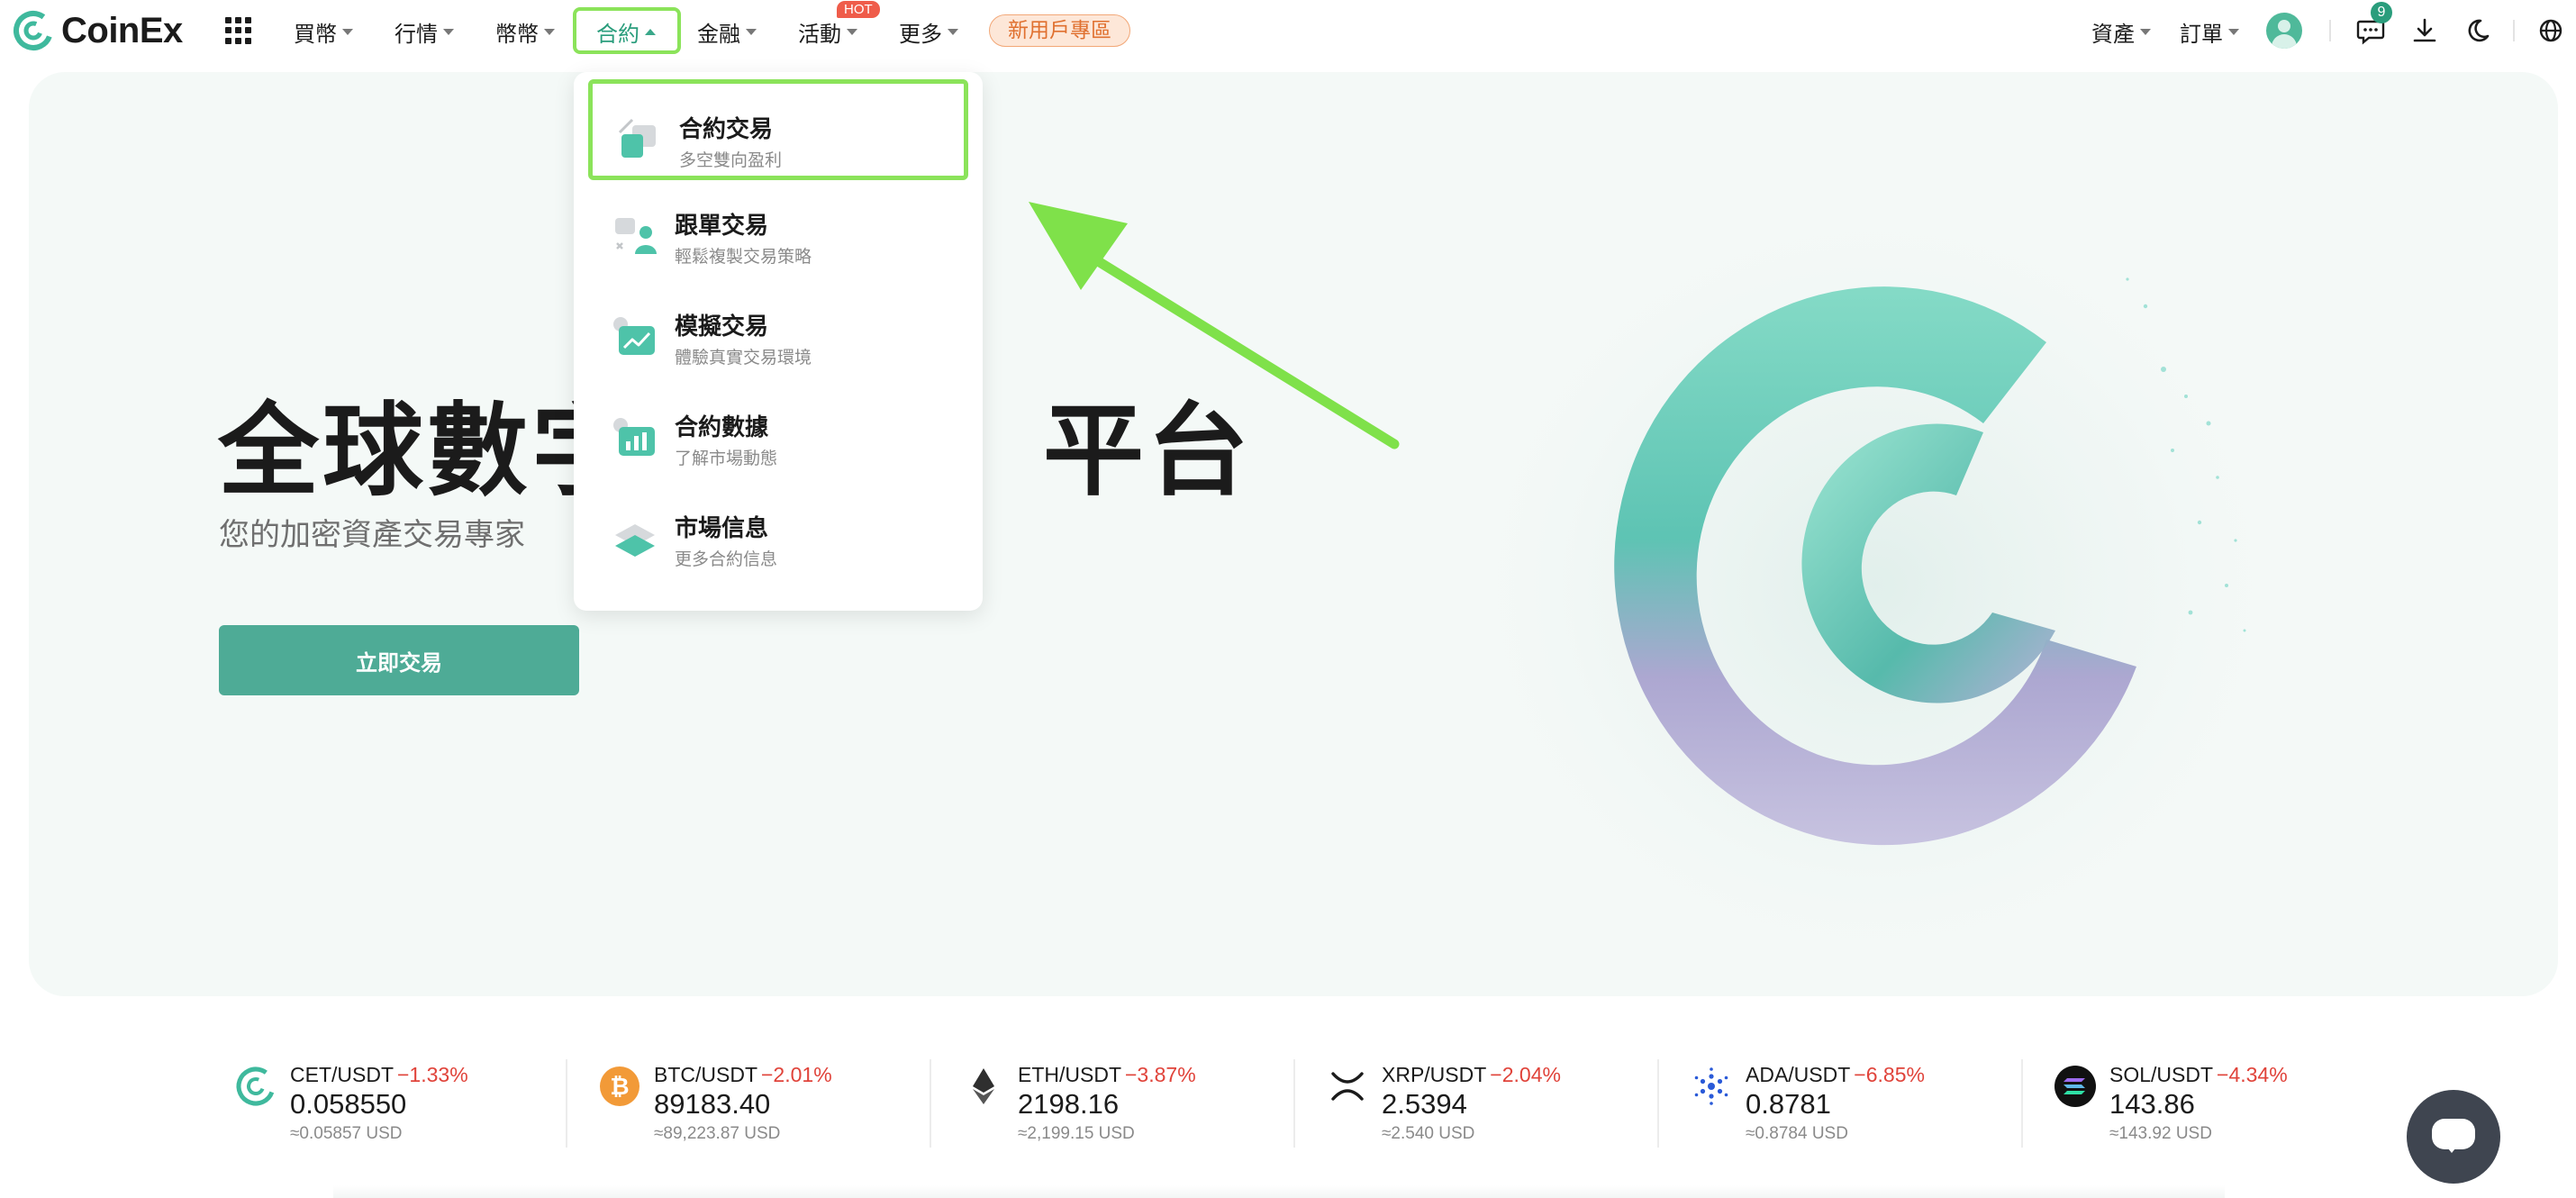 Image resolution: width=2576 pixels, height=1198 pixels. What do you see at coordinates (2477, 30) in the screenshot?
I see `dark-mode-moon-icon` at bounding box center [2477, 30].